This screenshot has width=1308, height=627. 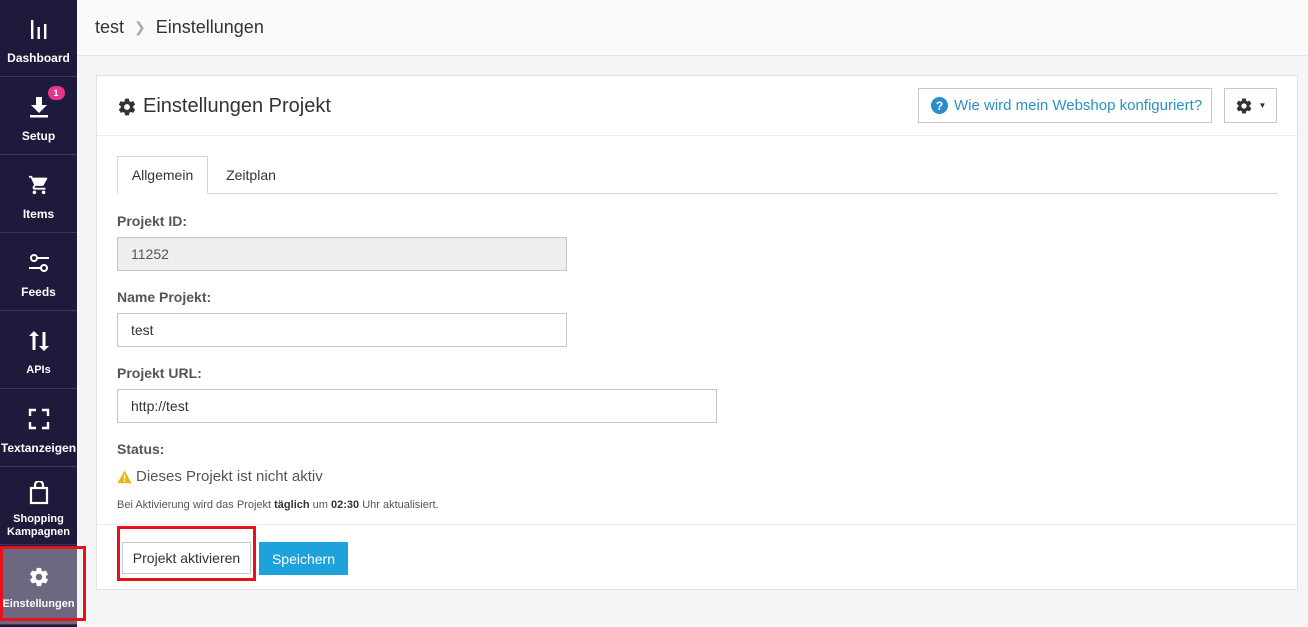 What do you see at coordinates (186, 558) in the screenshot?
I see `activate-project-button: Projekt aktivieren` at bounding box center [186, 558].